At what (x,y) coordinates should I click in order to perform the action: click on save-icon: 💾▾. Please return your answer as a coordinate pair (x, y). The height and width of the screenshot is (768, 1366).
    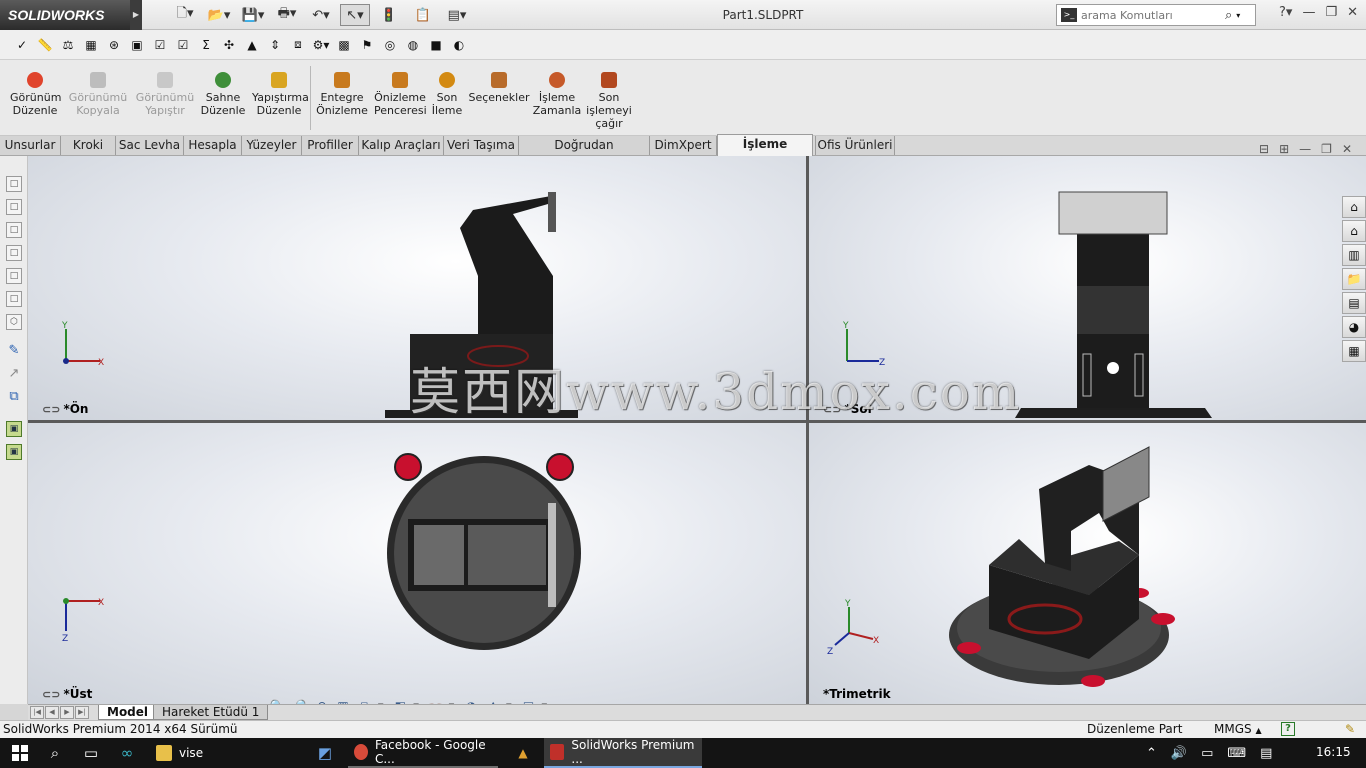
    Looking at the image, I should click on (253, 15).